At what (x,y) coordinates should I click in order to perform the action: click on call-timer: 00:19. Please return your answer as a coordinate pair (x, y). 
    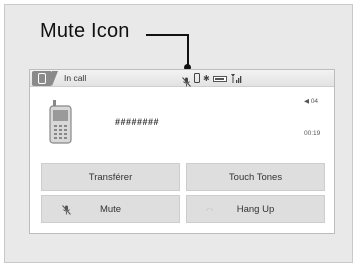
    Looking at the image, I should click on (312, 133).